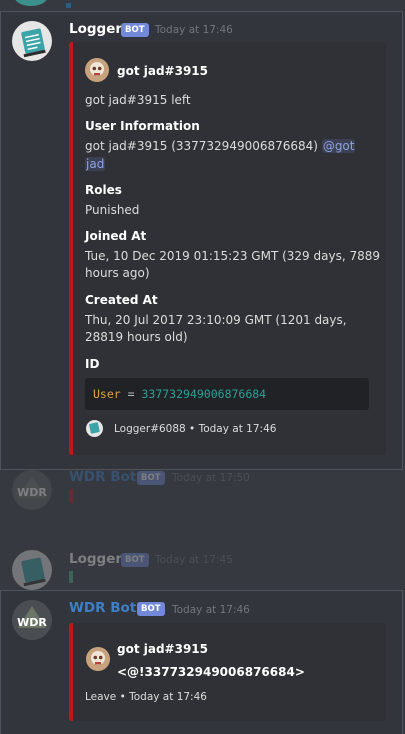  What do you see at coordinates (195, 429) in the screenshot?
I see `embed-footer: Logger#6088 • Today at 17:46` at bounding box center [195, 429].